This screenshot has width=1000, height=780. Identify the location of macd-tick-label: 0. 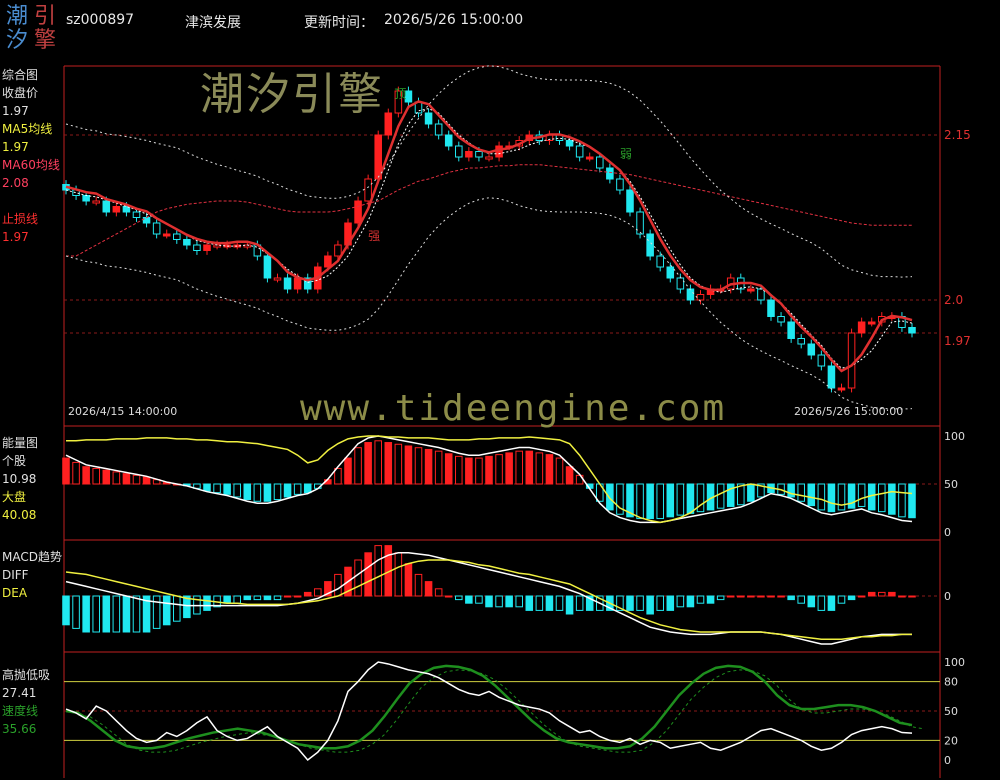
(947, 596).